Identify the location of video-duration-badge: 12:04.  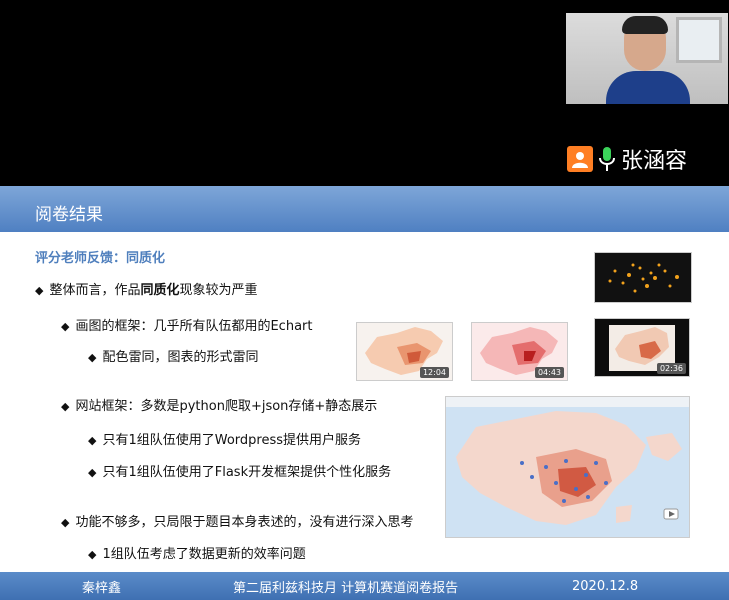
(434, 372).